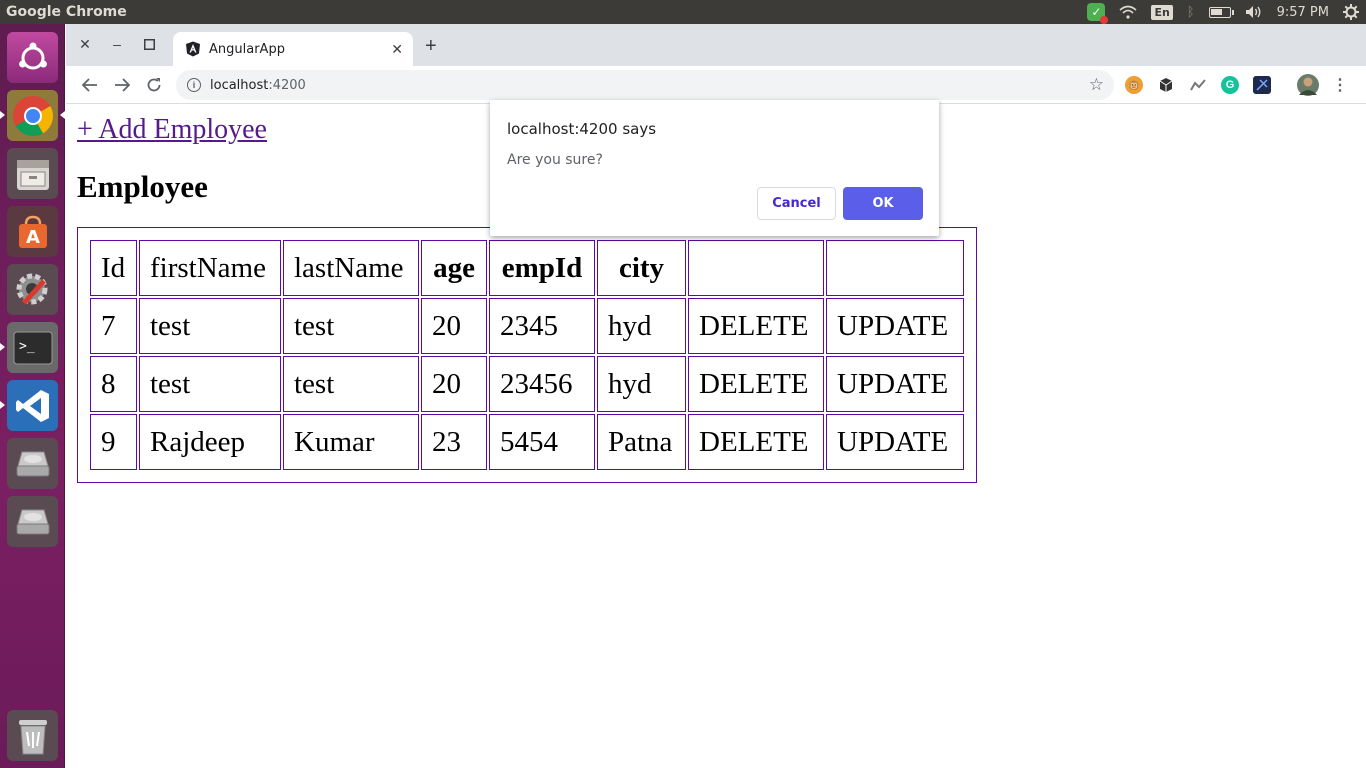 This screenshot has height=768, width=1366. What do you see at coordinates (32, 735) in the screenshot?
I see `trash-icon` at bounding box center [32, 735].